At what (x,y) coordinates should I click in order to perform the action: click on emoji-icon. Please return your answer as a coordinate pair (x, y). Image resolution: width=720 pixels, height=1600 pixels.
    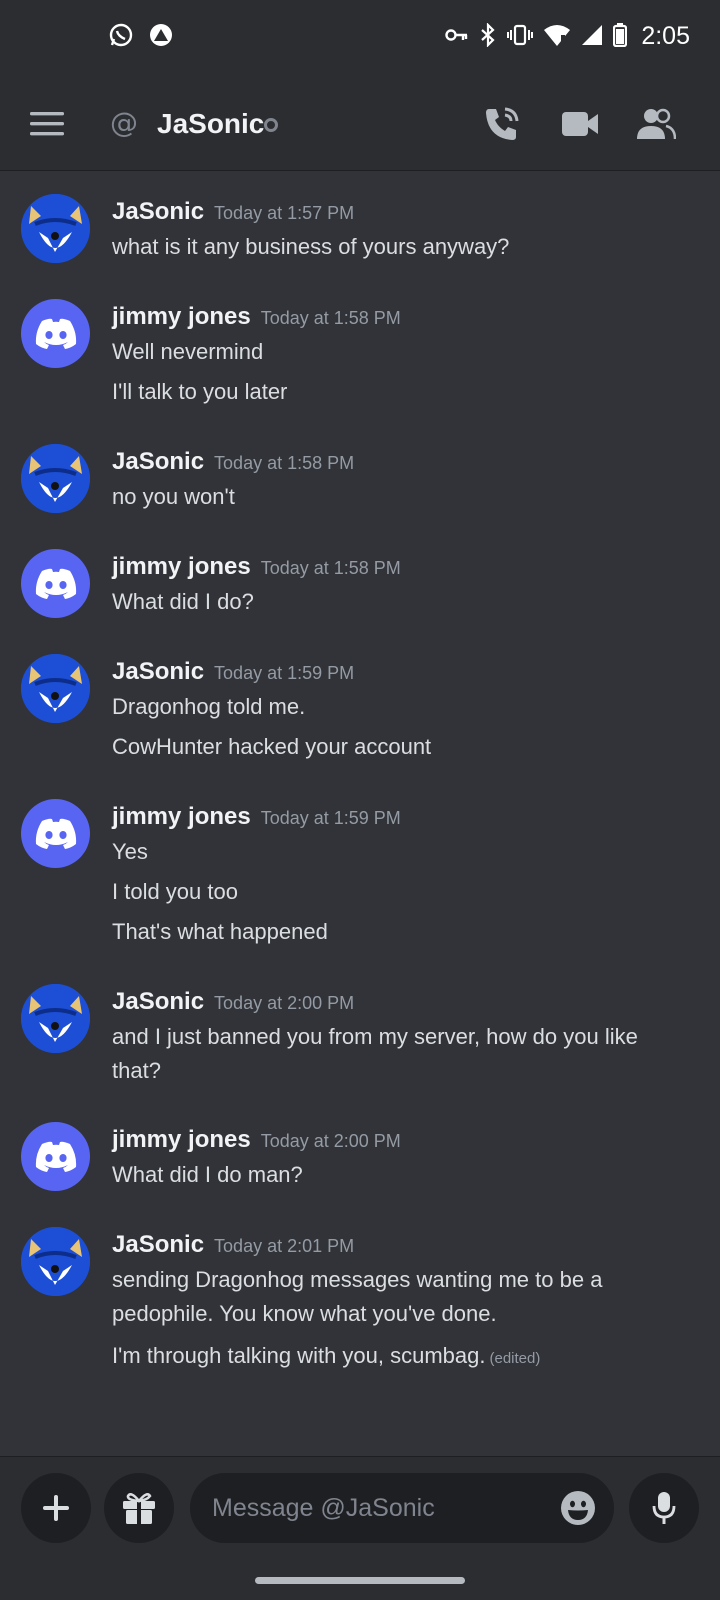
    Looking at the image, I should click on (578, 1508).